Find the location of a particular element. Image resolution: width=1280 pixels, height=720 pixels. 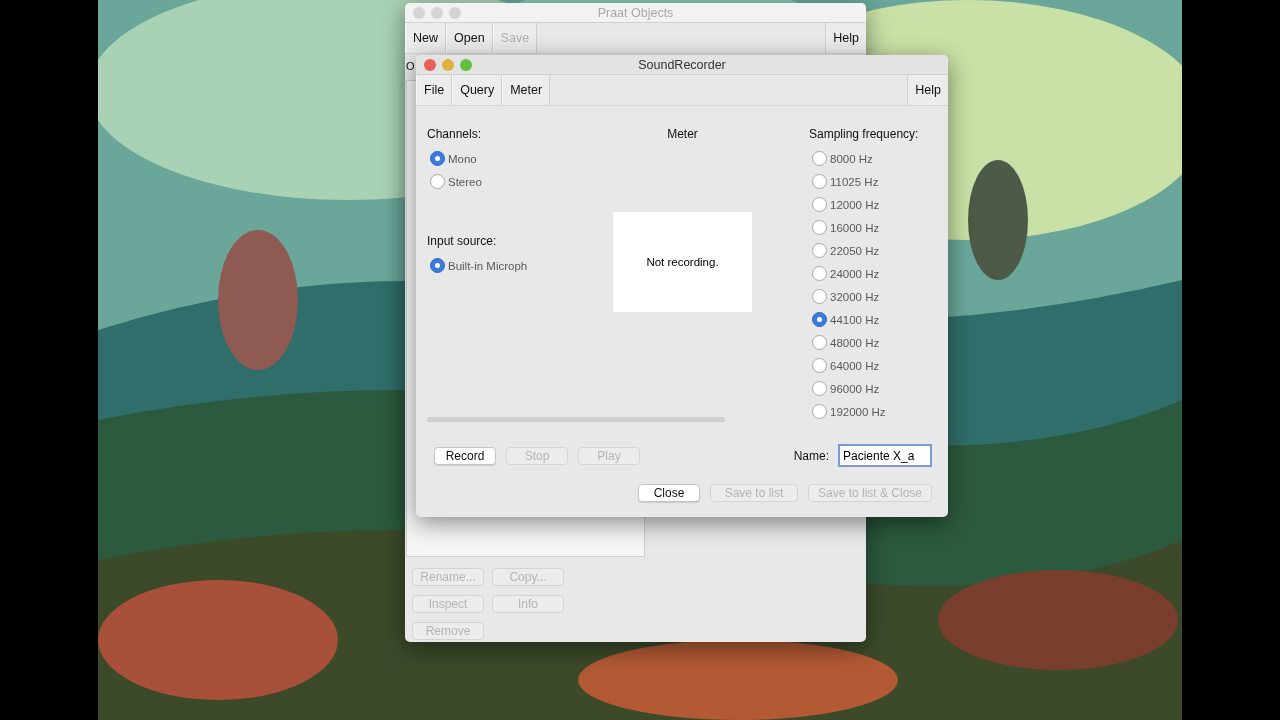

radio-label: 64000 Hz is located at coordinates (855, 365).